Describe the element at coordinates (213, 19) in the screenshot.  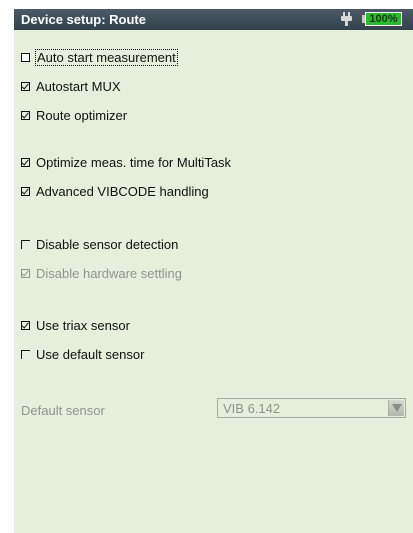
I see `title-bar: Device setup: Route 100%` at that location.